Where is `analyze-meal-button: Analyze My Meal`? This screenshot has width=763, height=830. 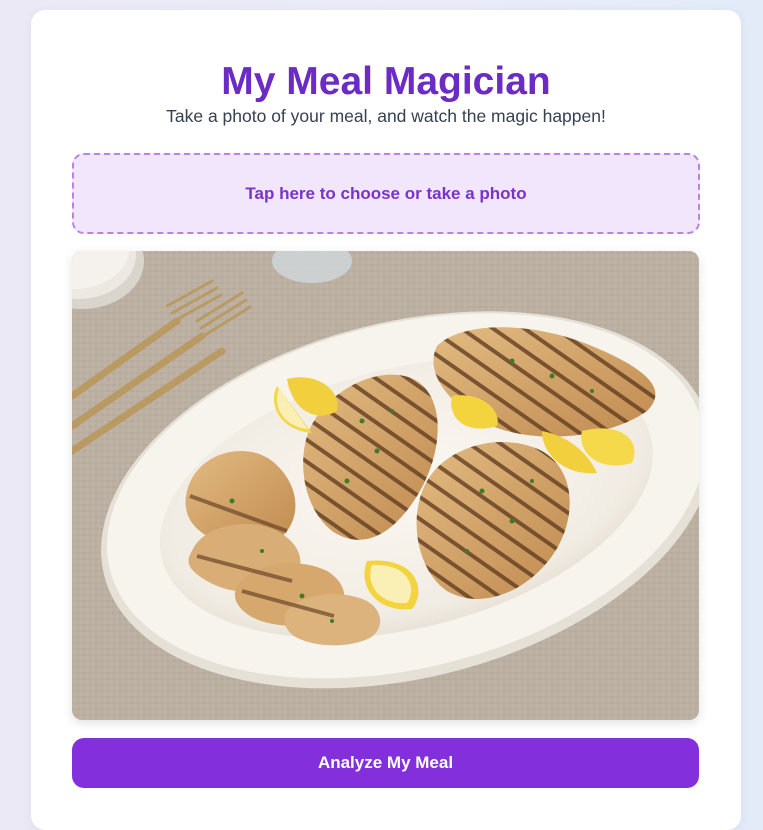
analyze-meal-button: Analyze My Meal is located at coordinates (385, 763).